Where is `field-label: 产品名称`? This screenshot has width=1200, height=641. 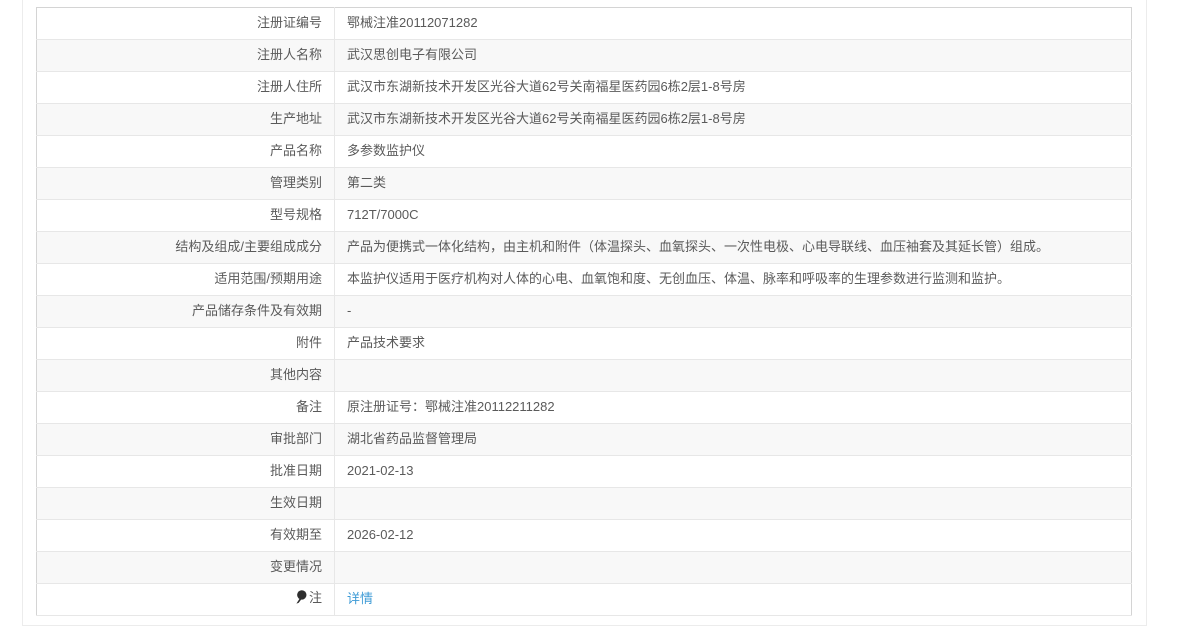
field-label: 产品名称 is located at coordinates (185, 151).